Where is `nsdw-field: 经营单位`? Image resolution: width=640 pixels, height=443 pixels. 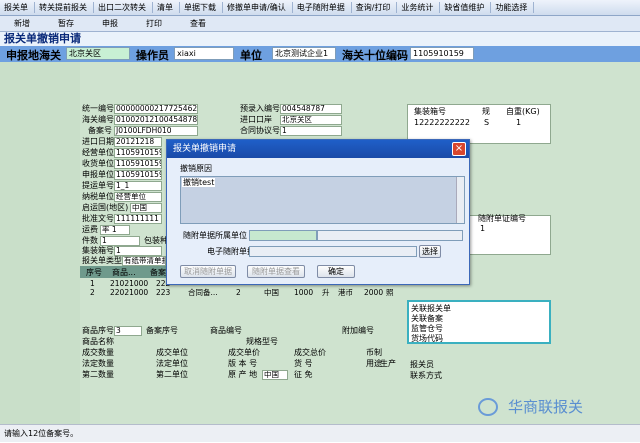 nsdw-field: 经营单位 is located at coordinates (138, 197).